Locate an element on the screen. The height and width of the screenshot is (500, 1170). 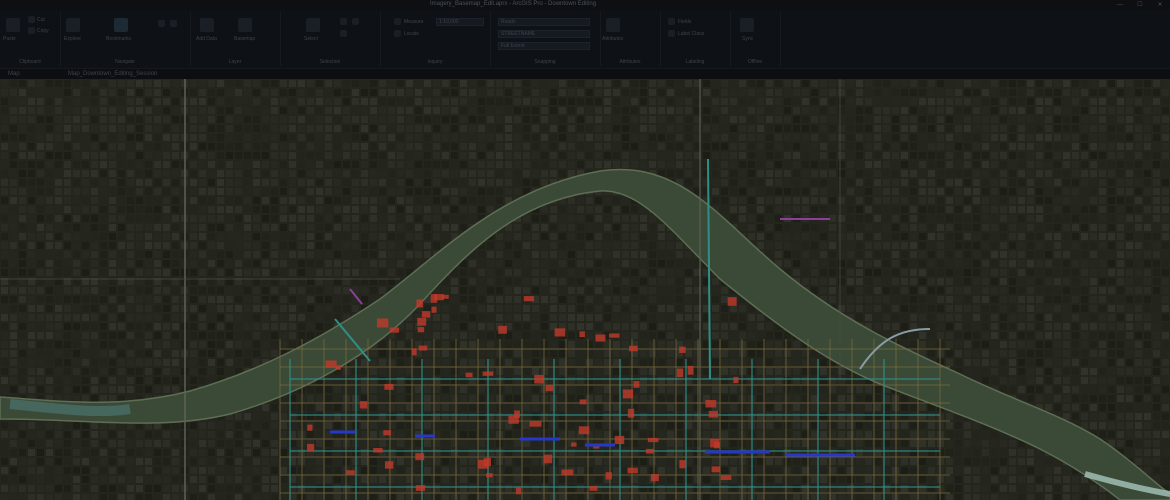
select-icon is located at coordinates (313, 25).